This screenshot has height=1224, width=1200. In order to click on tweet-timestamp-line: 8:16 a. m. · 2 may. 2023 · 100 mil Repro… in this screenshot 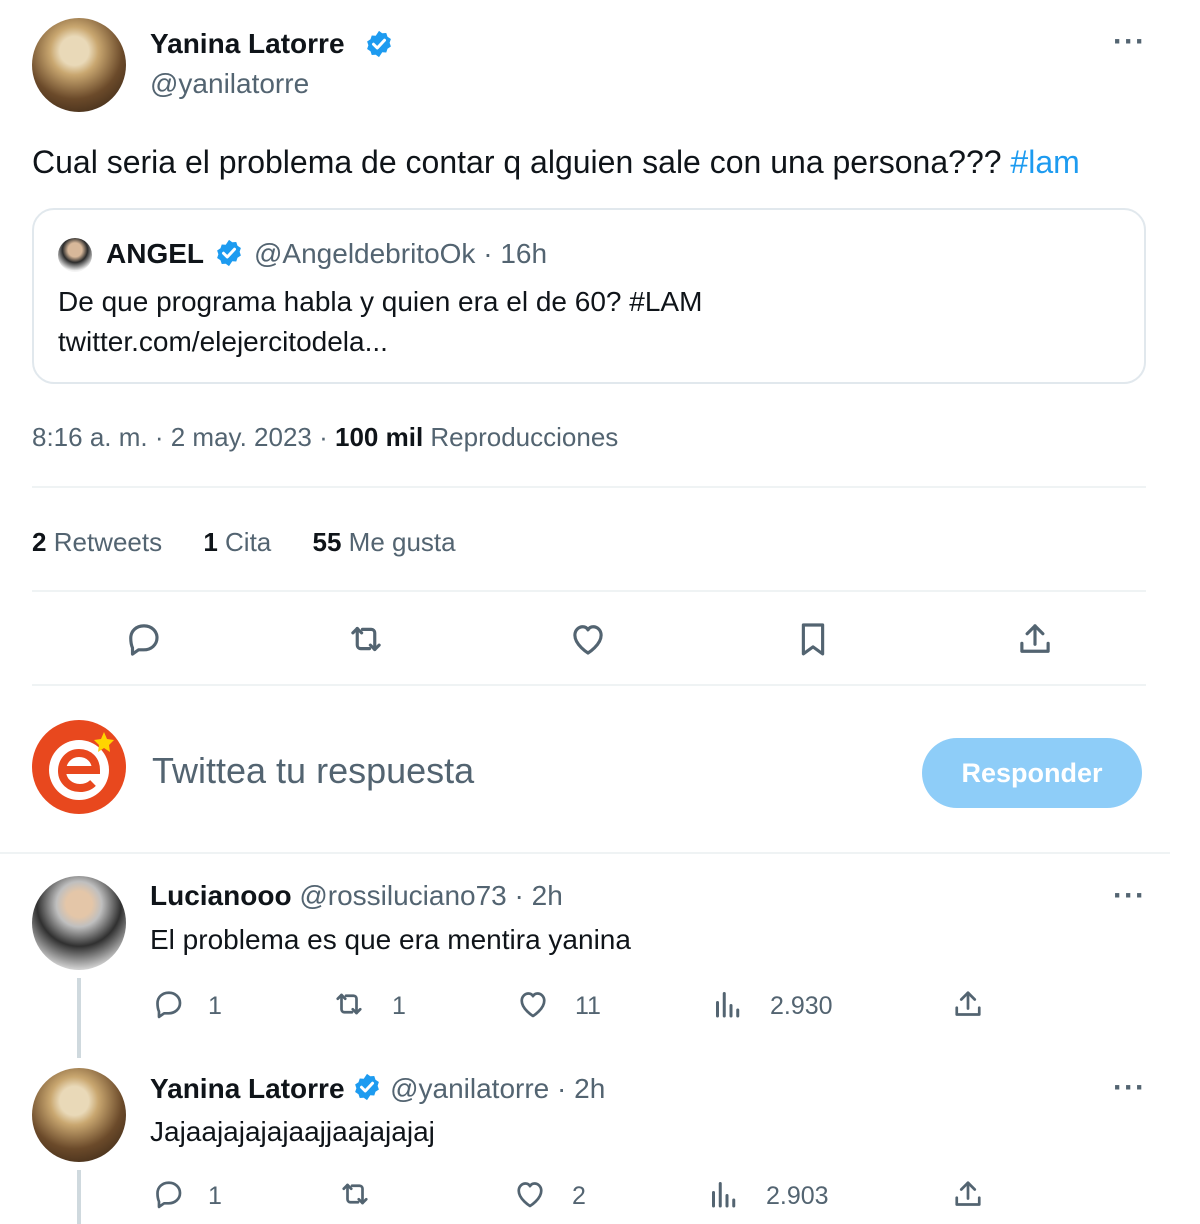, I will do `click(325, 437)`.